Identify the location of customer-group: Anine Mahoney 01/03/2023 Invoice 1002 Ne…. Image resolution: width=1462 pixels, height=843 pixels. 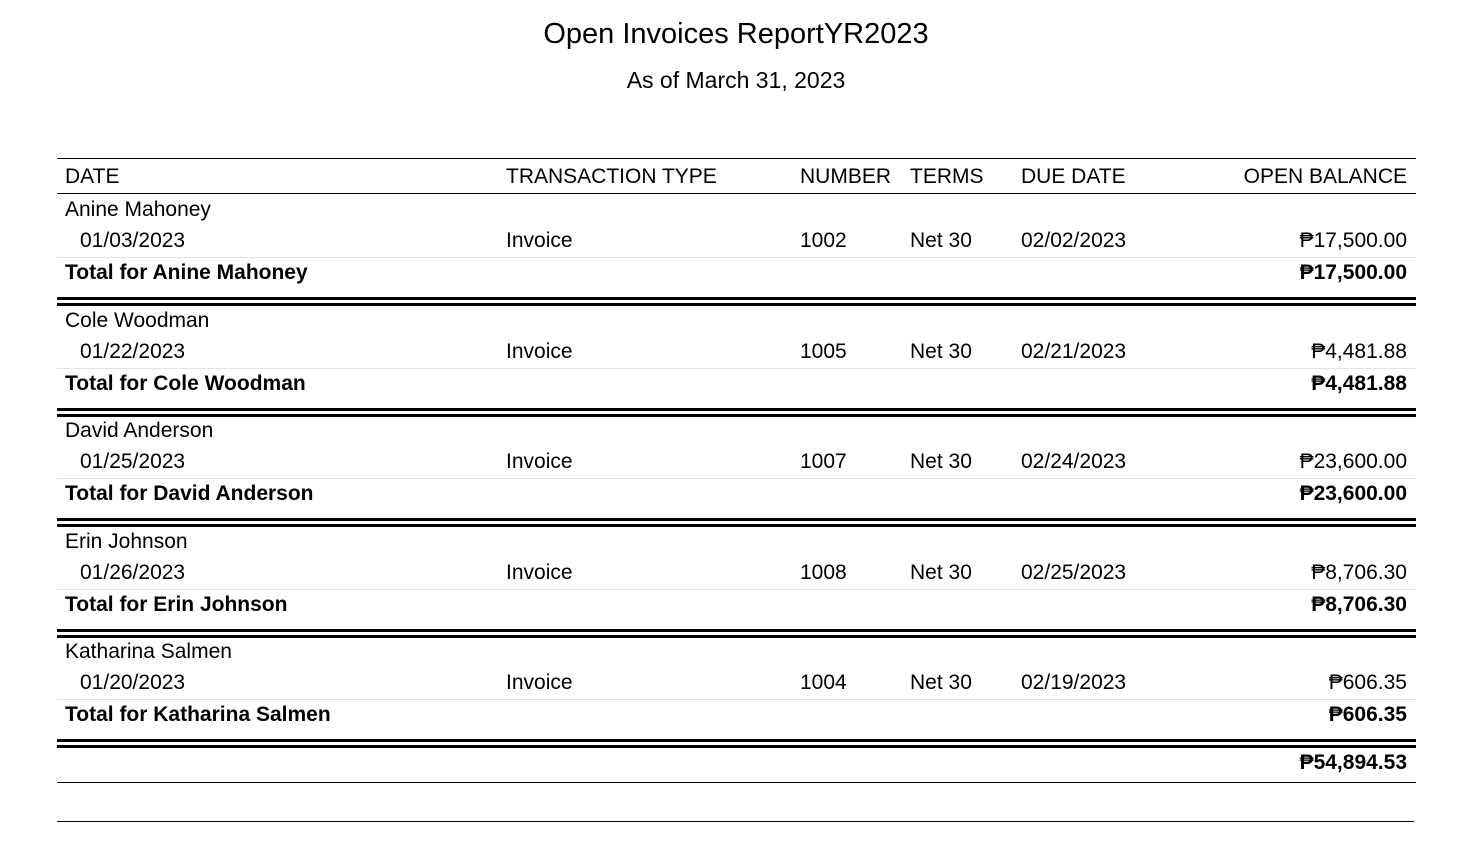
(736, 250).